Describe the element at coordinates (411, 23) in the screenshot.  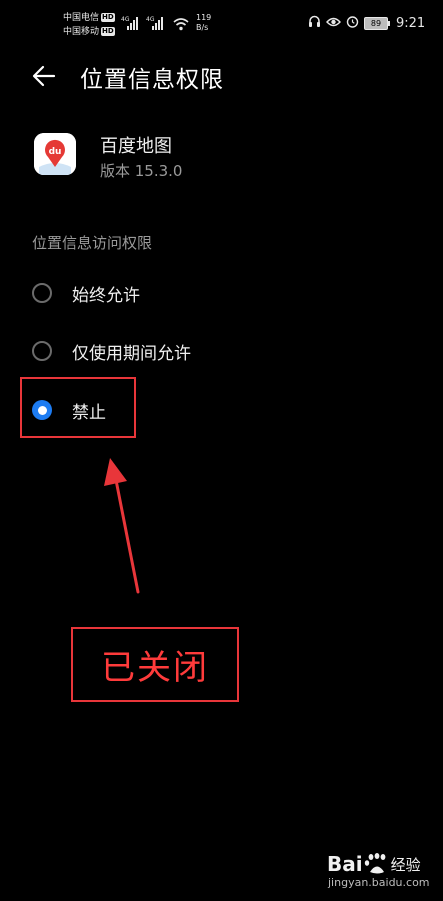
I see `clock: 9:21` at that location.